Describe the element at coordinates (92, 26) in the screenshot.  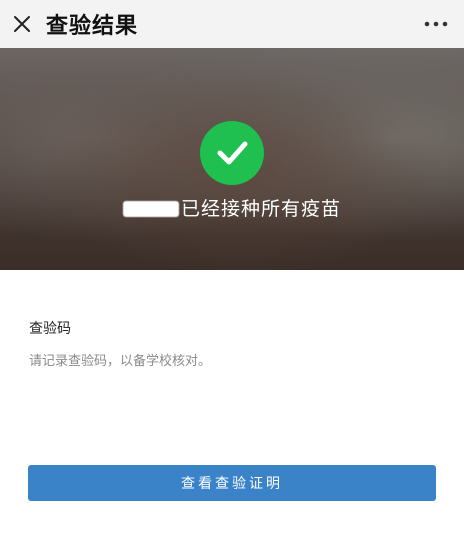
I see `page-title: 查验结果` at that location.